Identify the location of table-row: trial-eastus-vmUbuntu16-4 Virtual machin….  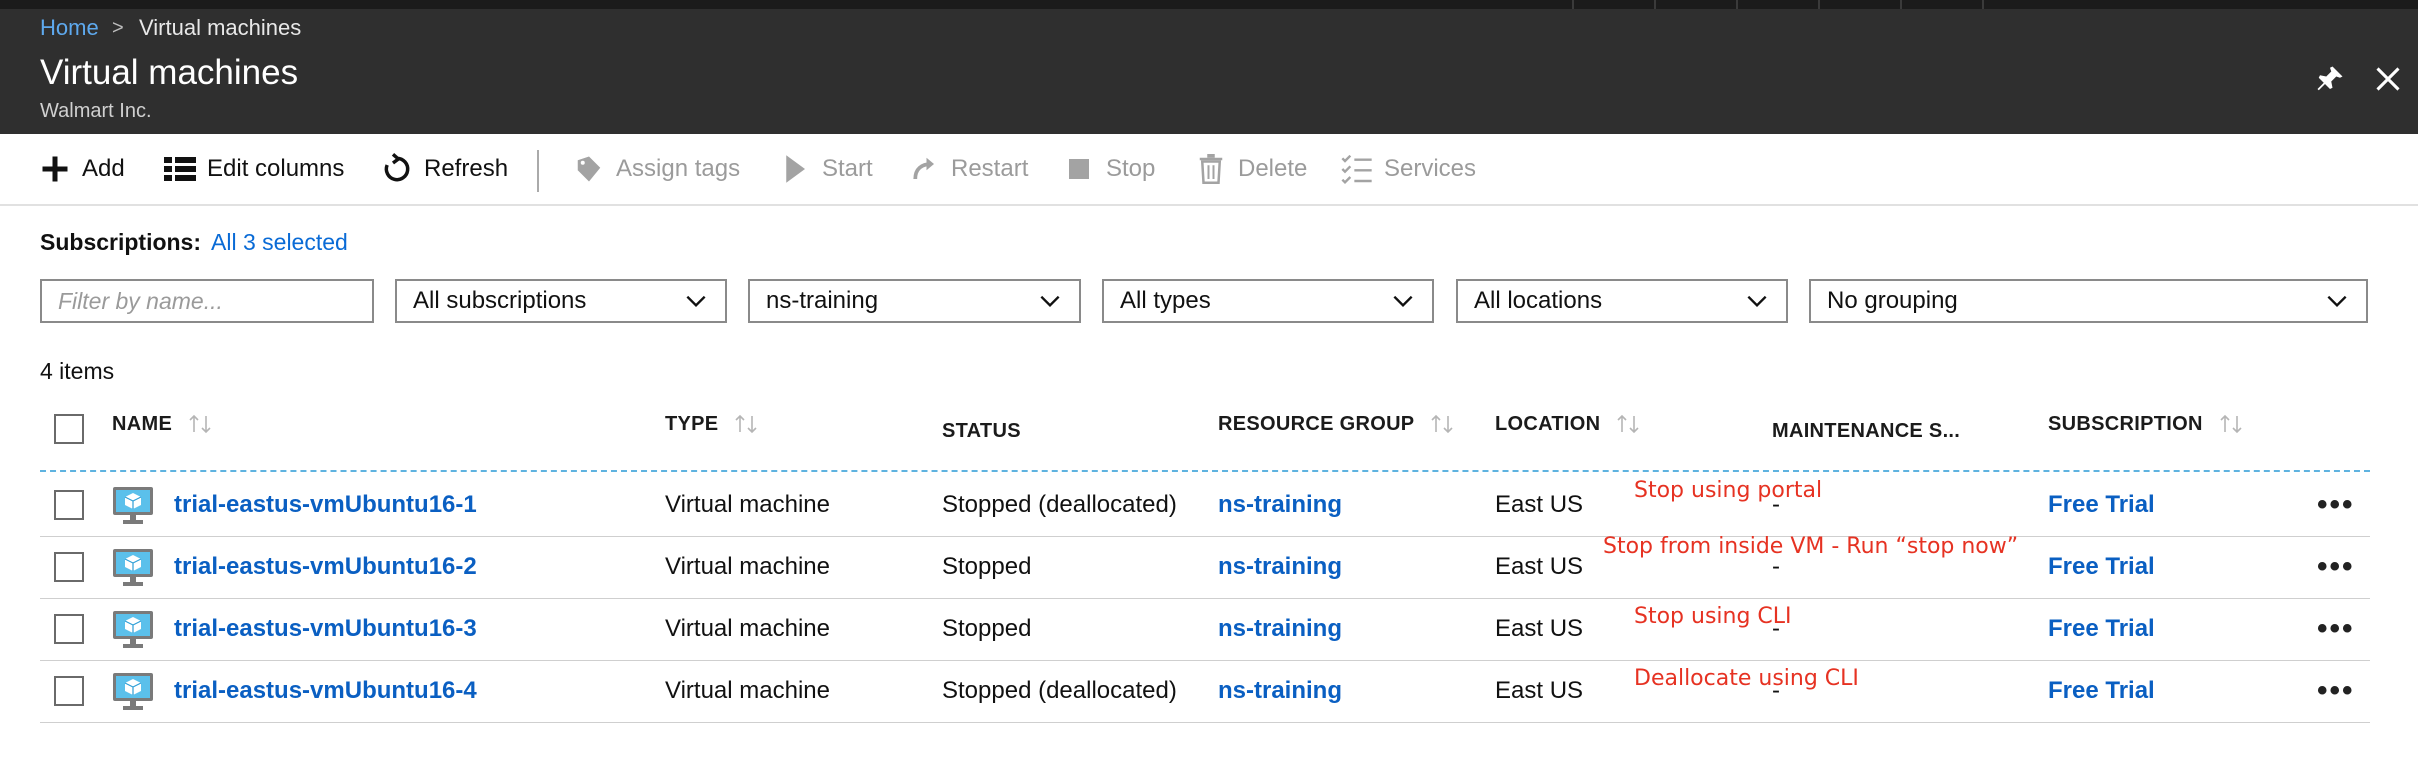
(1205, 691).